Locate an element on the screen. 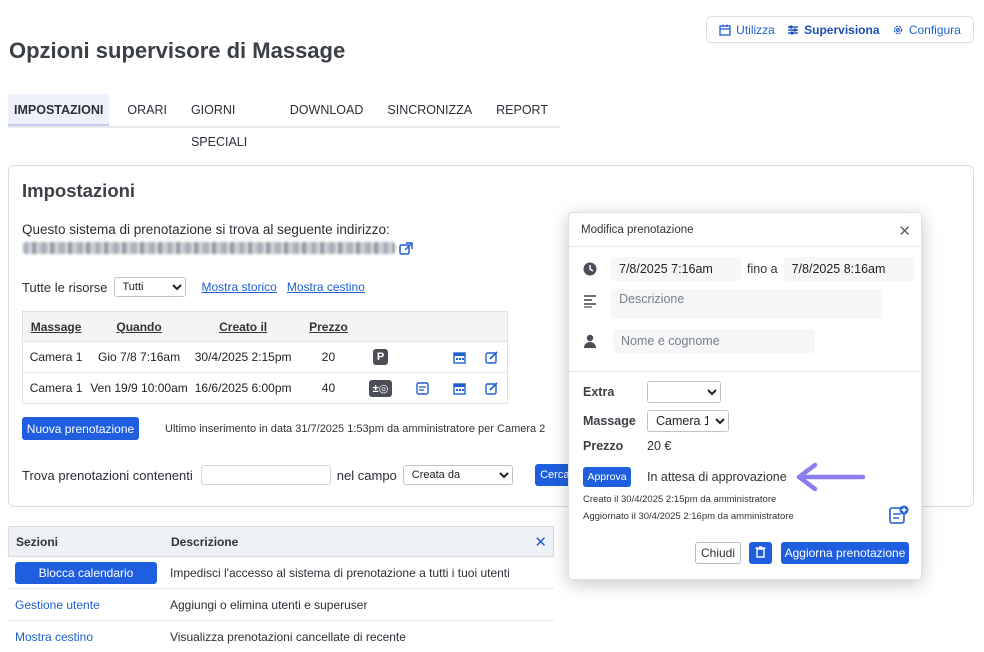  cell-when: Gio 7/8 7:16am is located at coordinates (139, 357).